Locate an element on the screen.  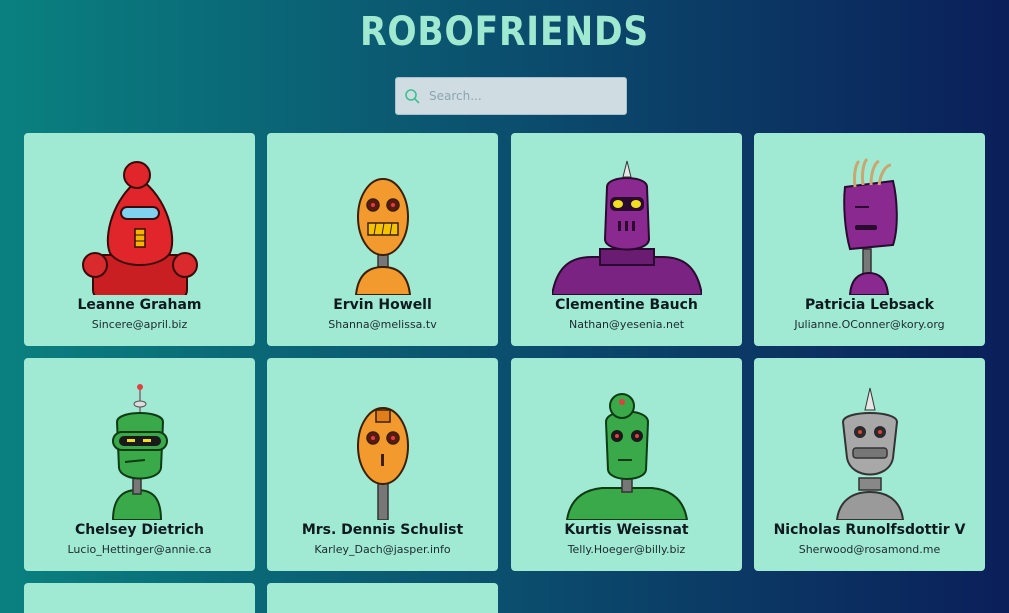
robot-name: Chelsey Dietrich is located at coordinates (139, 530).